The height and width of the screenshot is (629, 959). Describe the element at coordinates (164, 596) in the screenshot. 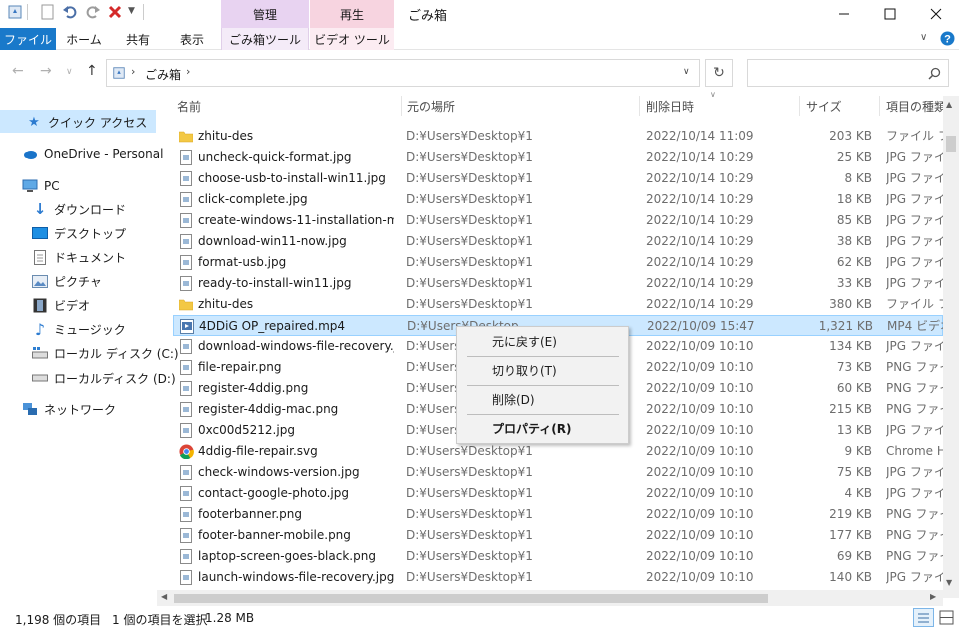

I see `scroll-left-icon: ◀` at that location.